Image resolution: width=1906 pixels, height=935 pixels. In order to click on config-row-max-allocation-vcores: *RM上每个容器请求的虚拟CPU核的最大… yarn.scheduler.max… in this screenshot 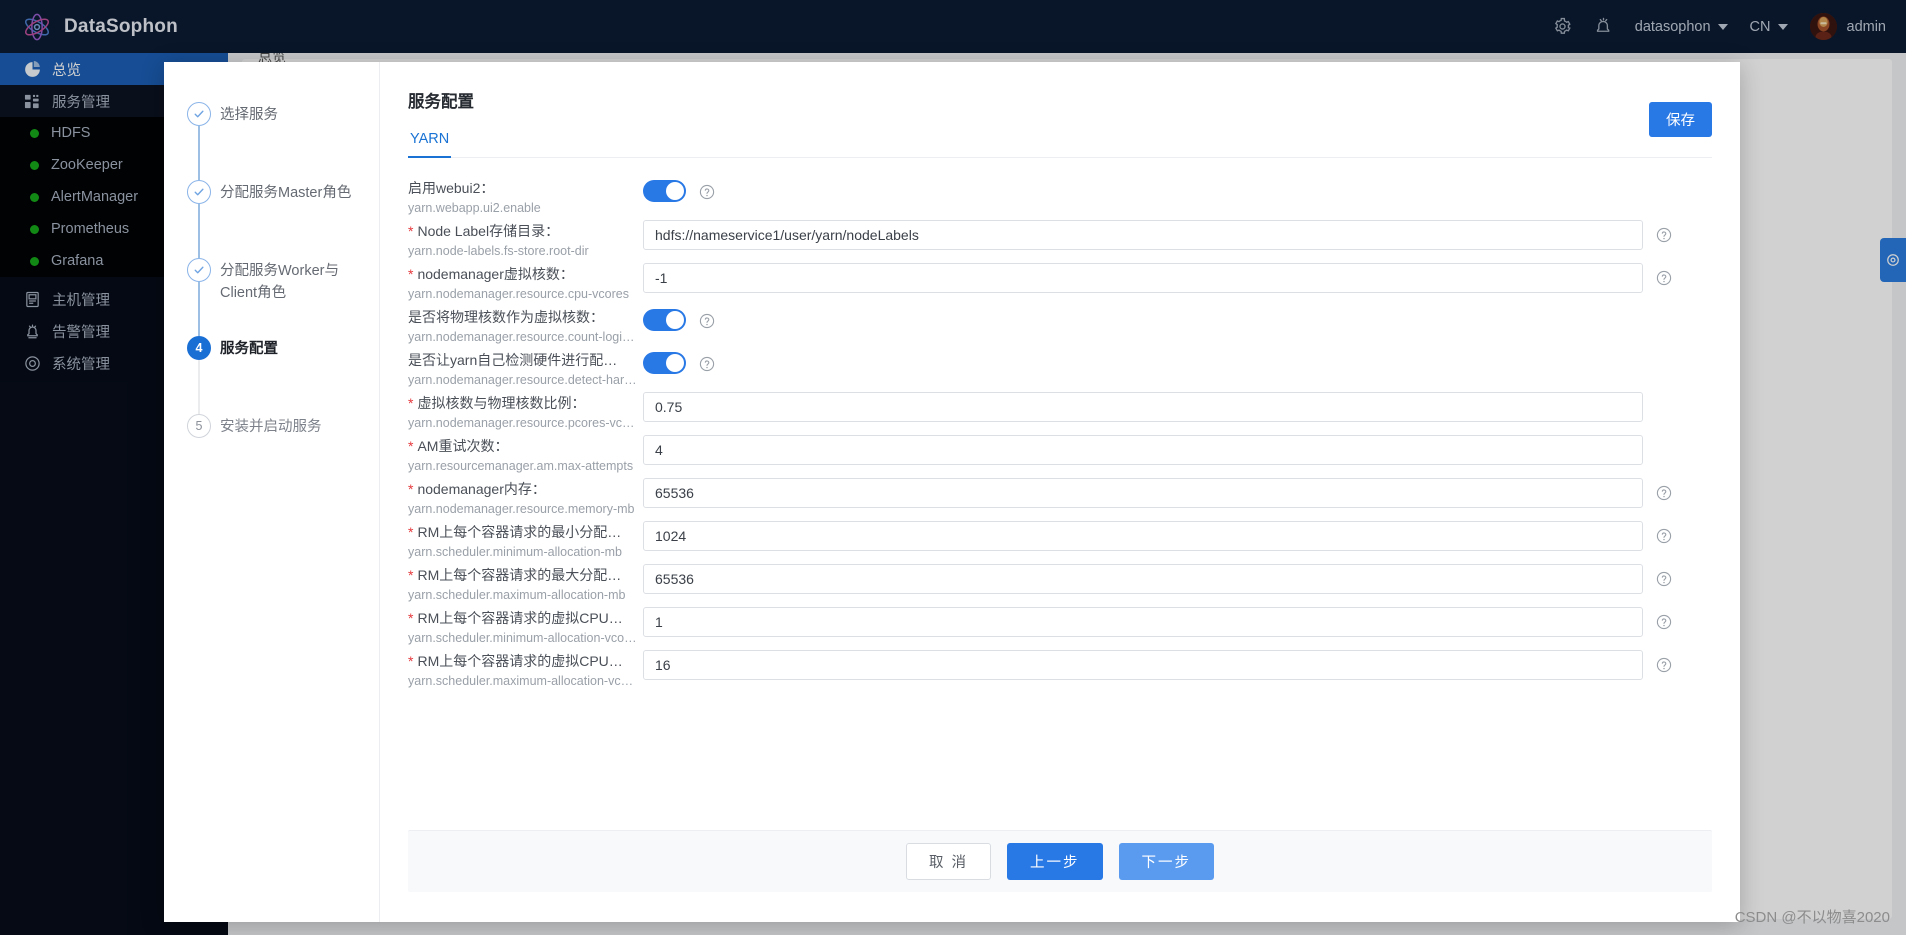, I will do `click(1060, 670)`.